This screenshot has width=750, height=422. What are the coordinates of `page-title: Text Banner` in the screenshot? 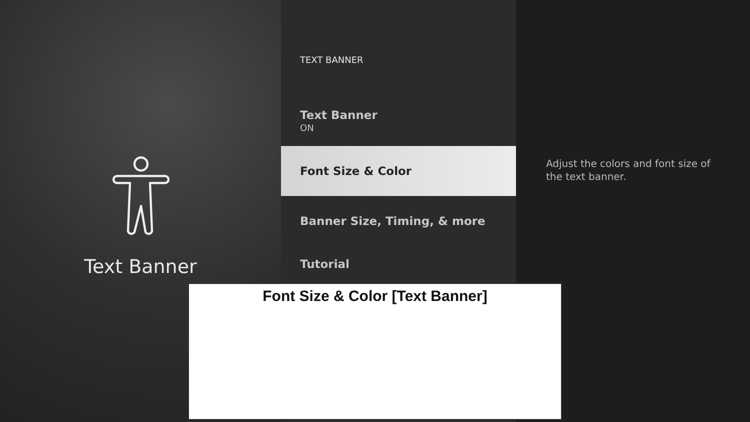 It's located at (140, 267).